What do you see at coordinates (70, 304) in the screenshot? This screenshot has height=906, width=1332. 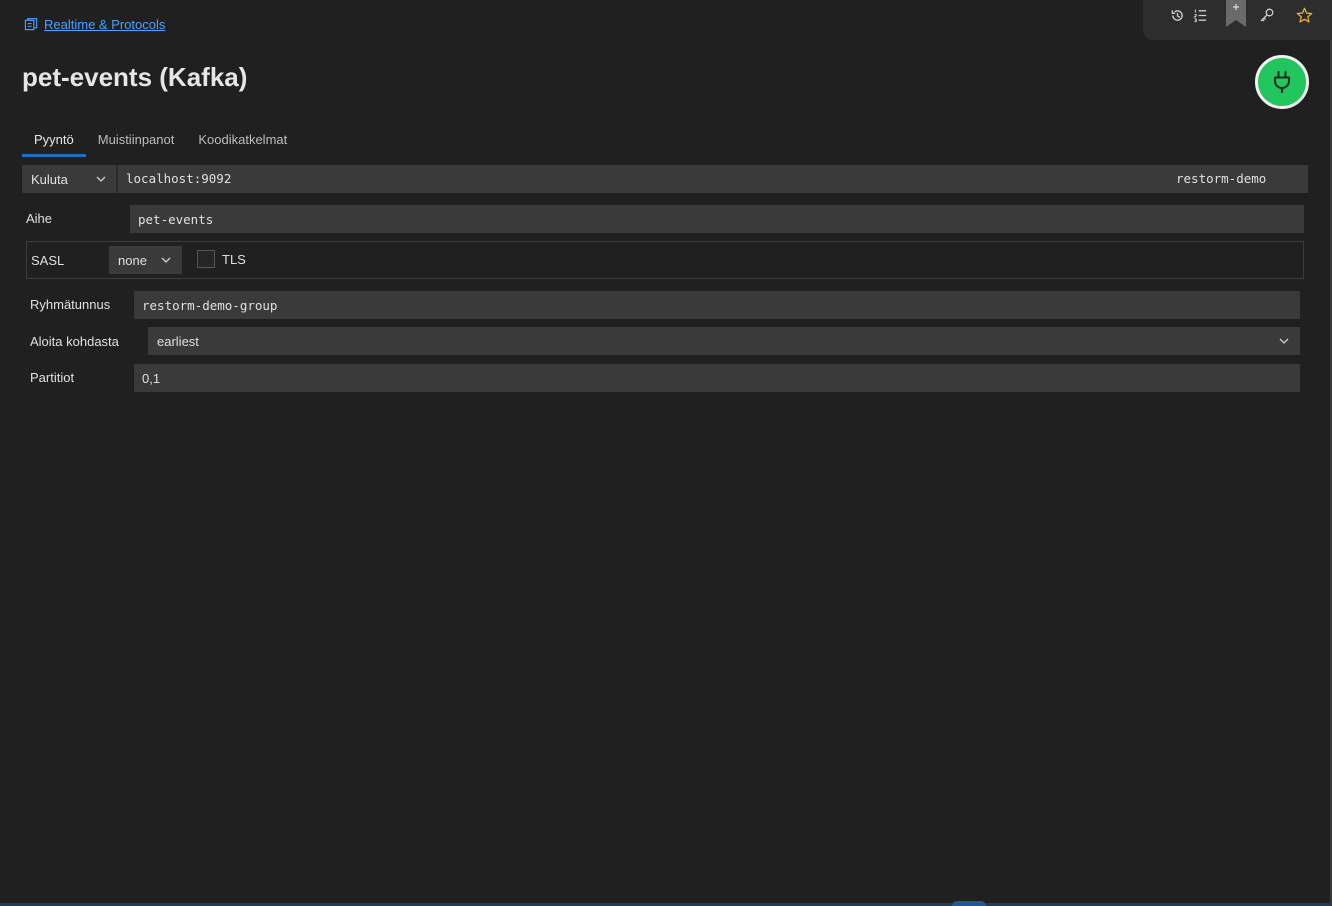 I see `group-id-label: Ryhmätunnus` at bounding box center [70, 304].